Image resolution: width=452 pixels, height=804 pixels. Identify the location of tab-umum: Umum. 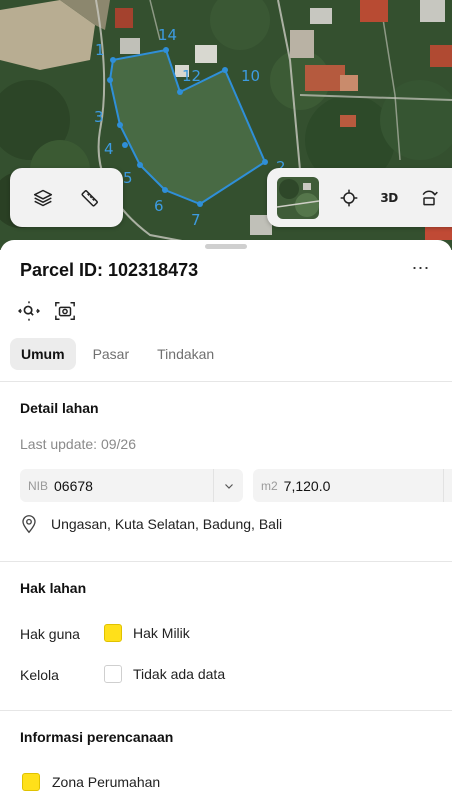
(43, 354).